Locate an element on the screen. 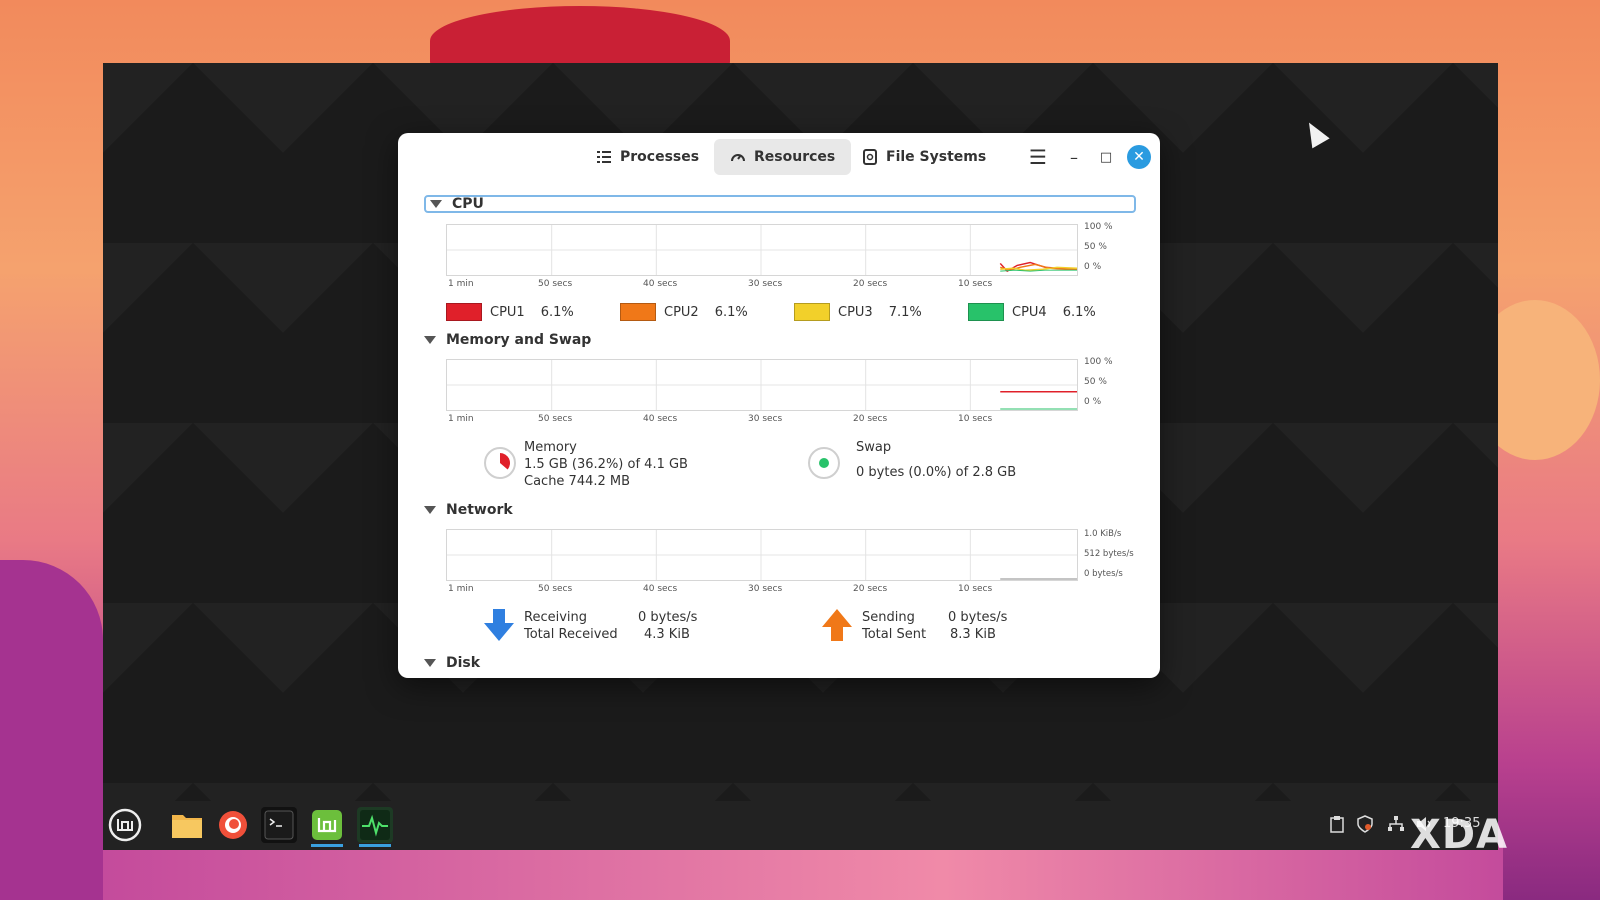 The height and width of the screenshot is (900, 1600). total-received-label: Total Received is located at coordinates (571, 634).